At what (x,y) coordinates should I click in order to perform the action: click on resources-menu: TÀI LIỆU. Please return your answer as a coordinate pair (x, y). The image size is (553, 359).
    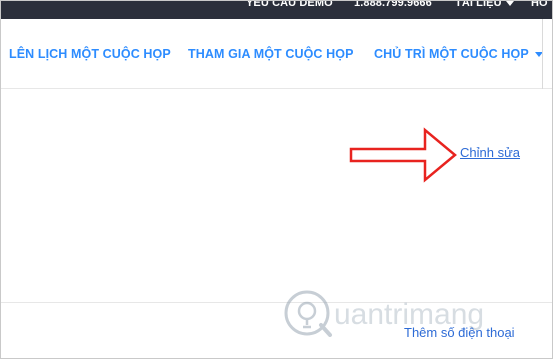
    Looking at the image, I should click on (484, 4).